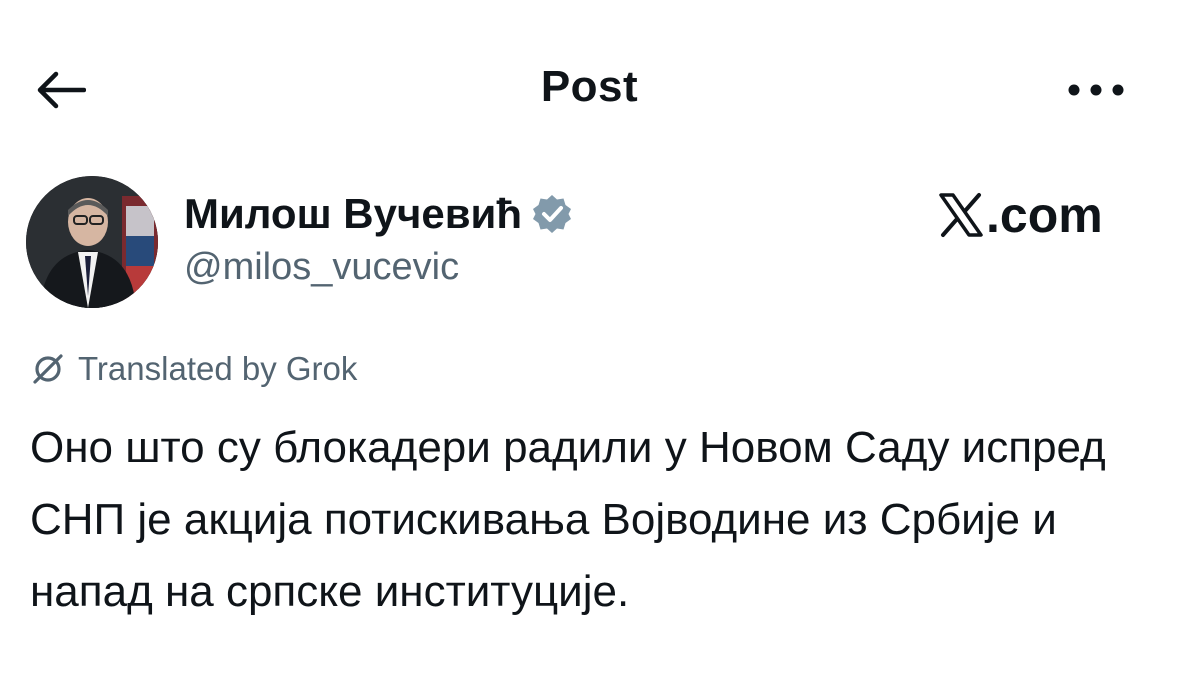 This screenshot has width=1179, height=674. I want to click on site-label: .com, so click(1020, 215).